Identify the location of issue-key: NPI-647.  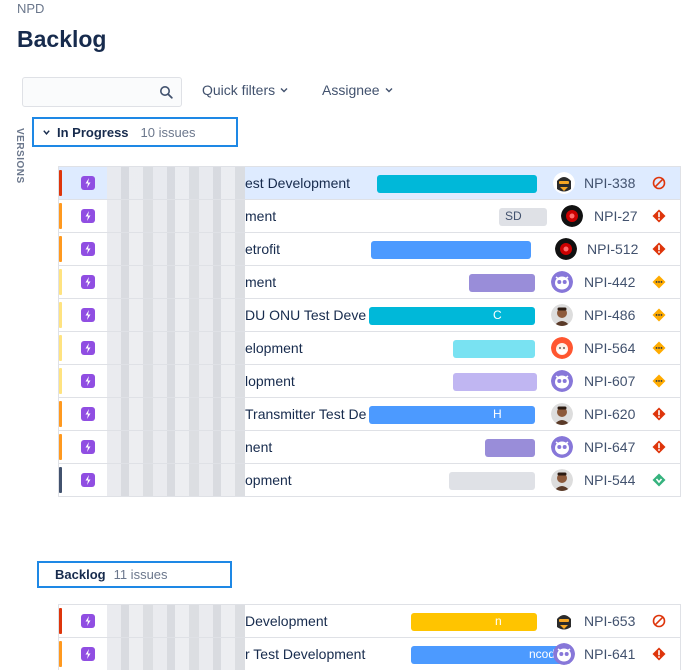
(609, 447).